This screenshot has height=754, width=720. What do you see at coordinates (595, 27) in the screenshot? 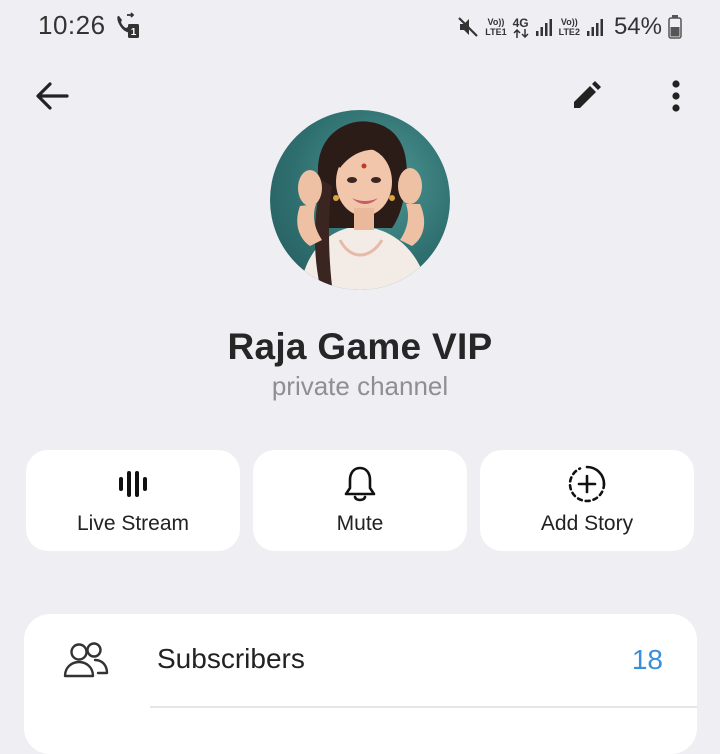
I see `signal-sim2-icon` at bounding box center [595, 27].